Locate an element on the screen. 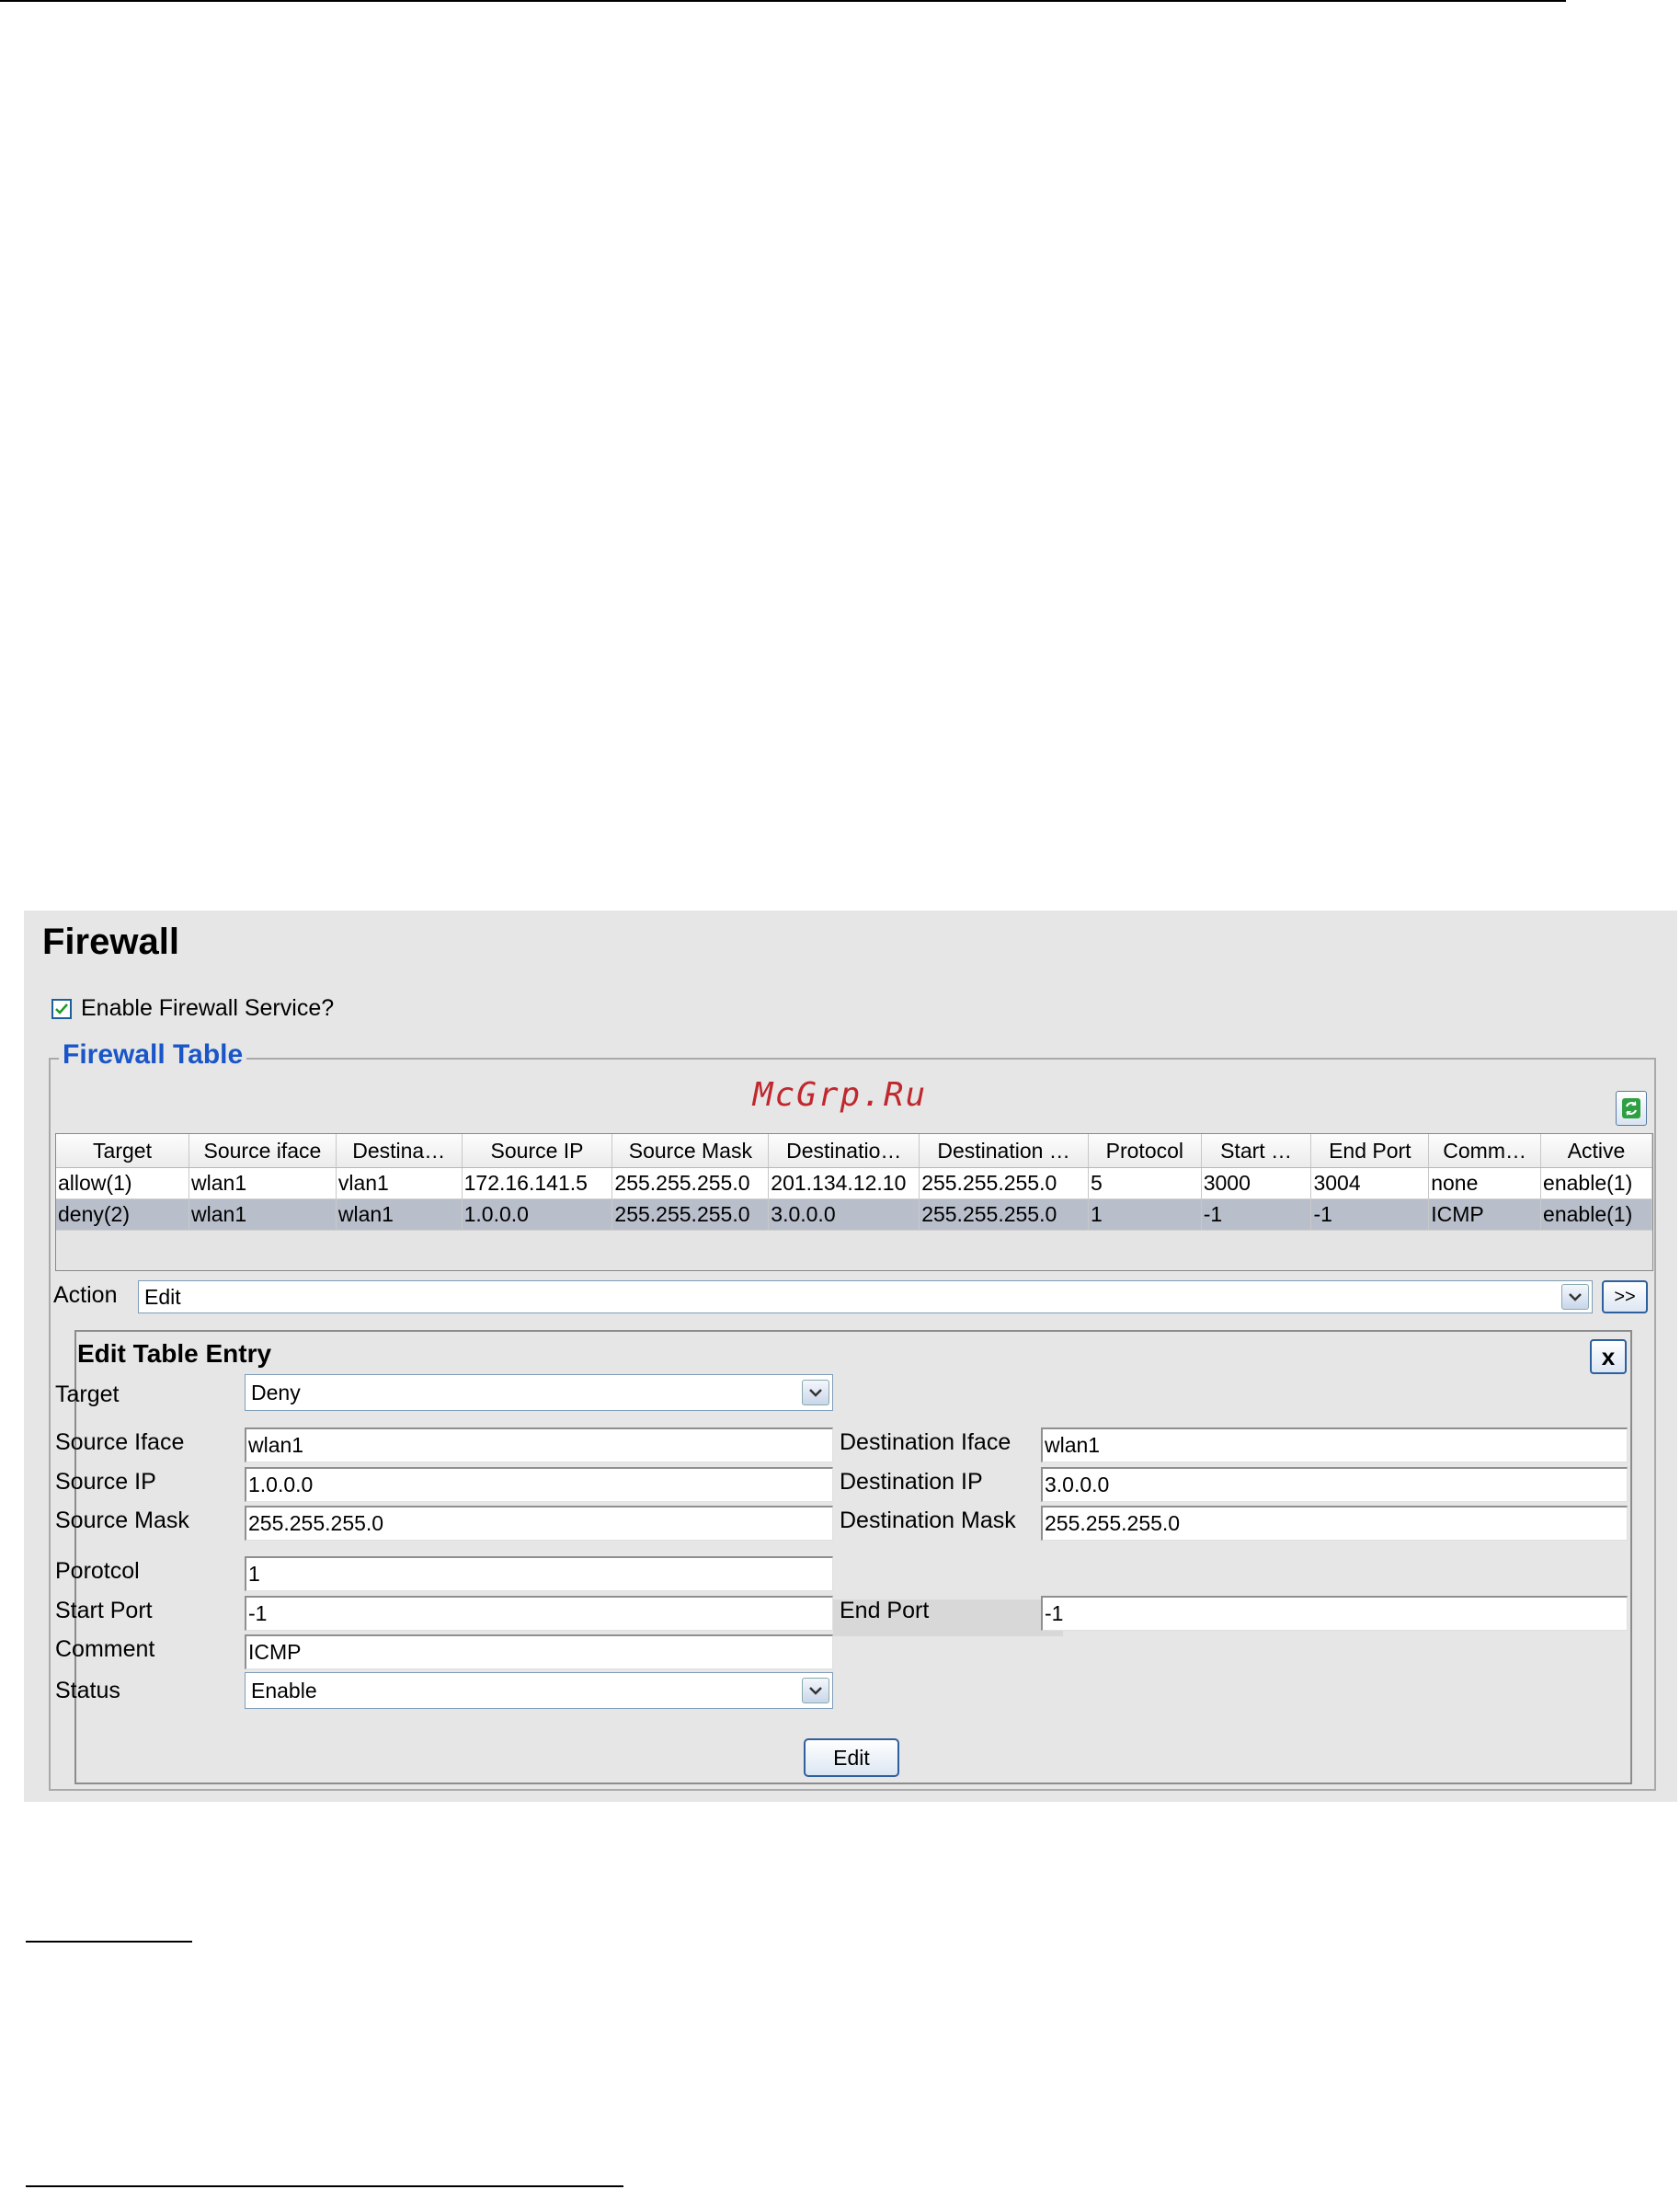  column-header: Source IP is located at coordinates (537, 1151).